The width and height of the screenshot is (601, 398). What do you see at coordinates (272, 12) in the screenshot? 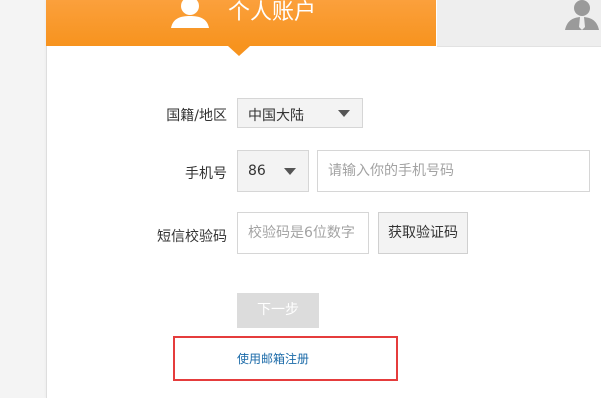
I see `tab-personal-label: 个人账户` at bounding box center [272, 12].